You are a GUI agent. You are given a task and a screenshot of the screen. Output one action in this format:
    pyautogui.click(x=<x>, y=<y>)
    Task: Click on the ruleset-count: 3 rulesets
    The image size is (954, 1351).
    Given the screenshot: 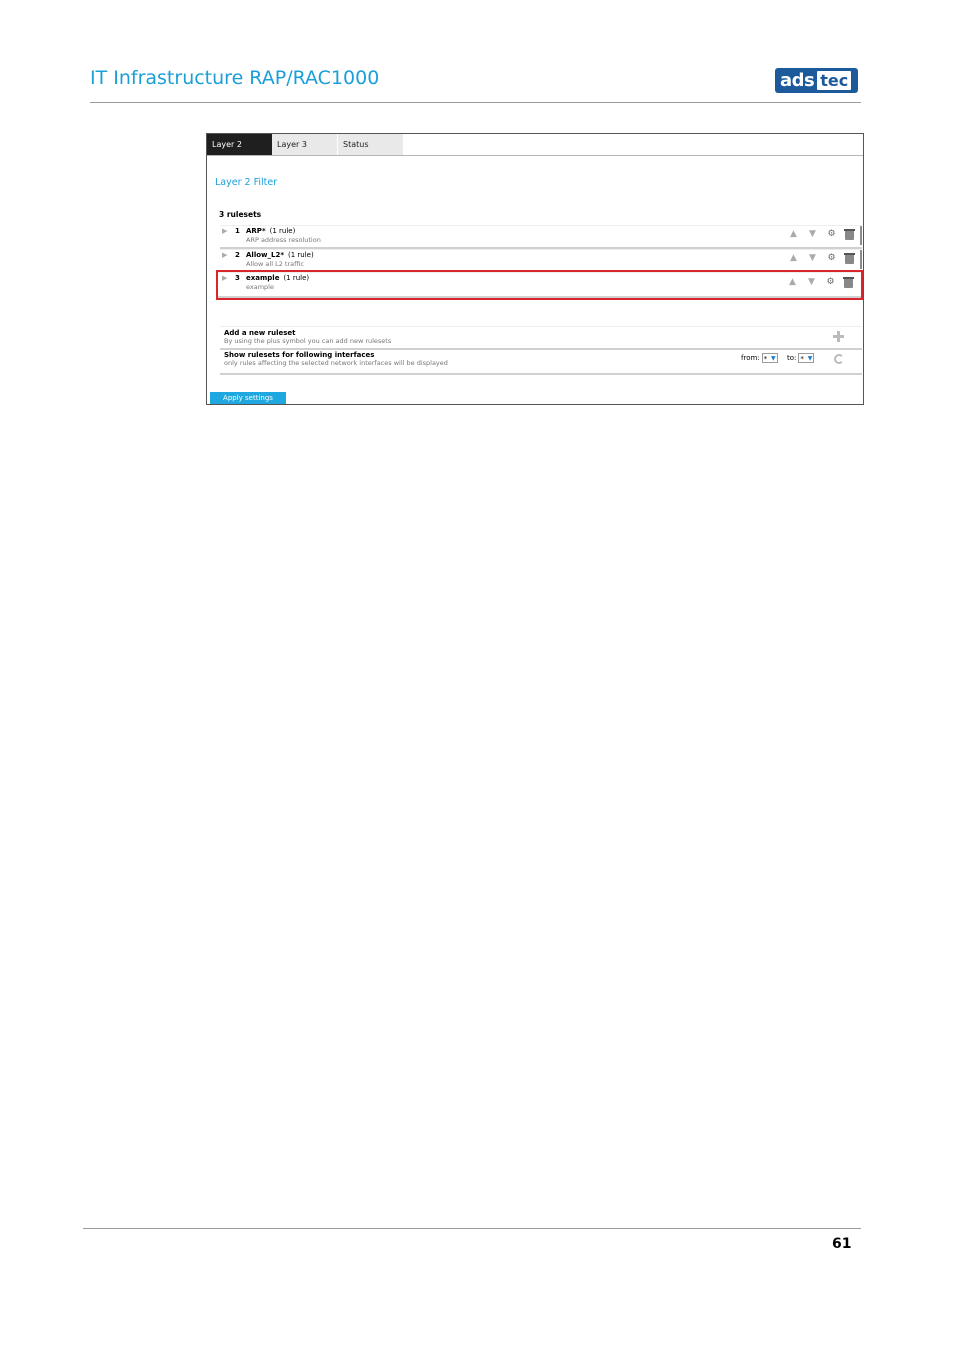 What is the action you would take?
    pyautogui.click(x=240, y=214)
    